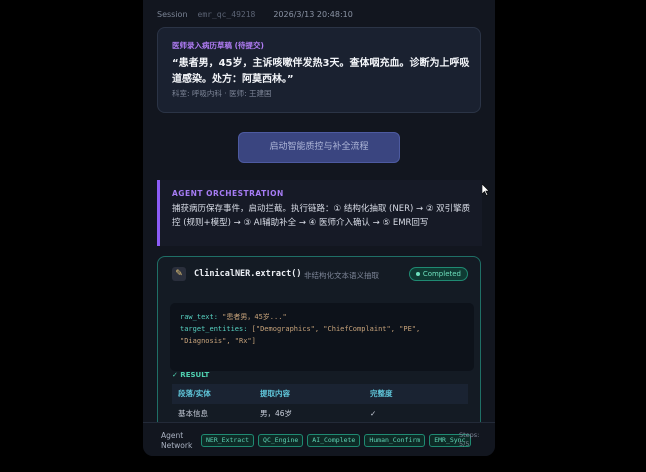 The height and width of the screenshot is (472, 646). What do you see at coordinates (191, 375) in the screenshot?
I see `result-label: ✓ RESULT` at bounding box center [191, 375].